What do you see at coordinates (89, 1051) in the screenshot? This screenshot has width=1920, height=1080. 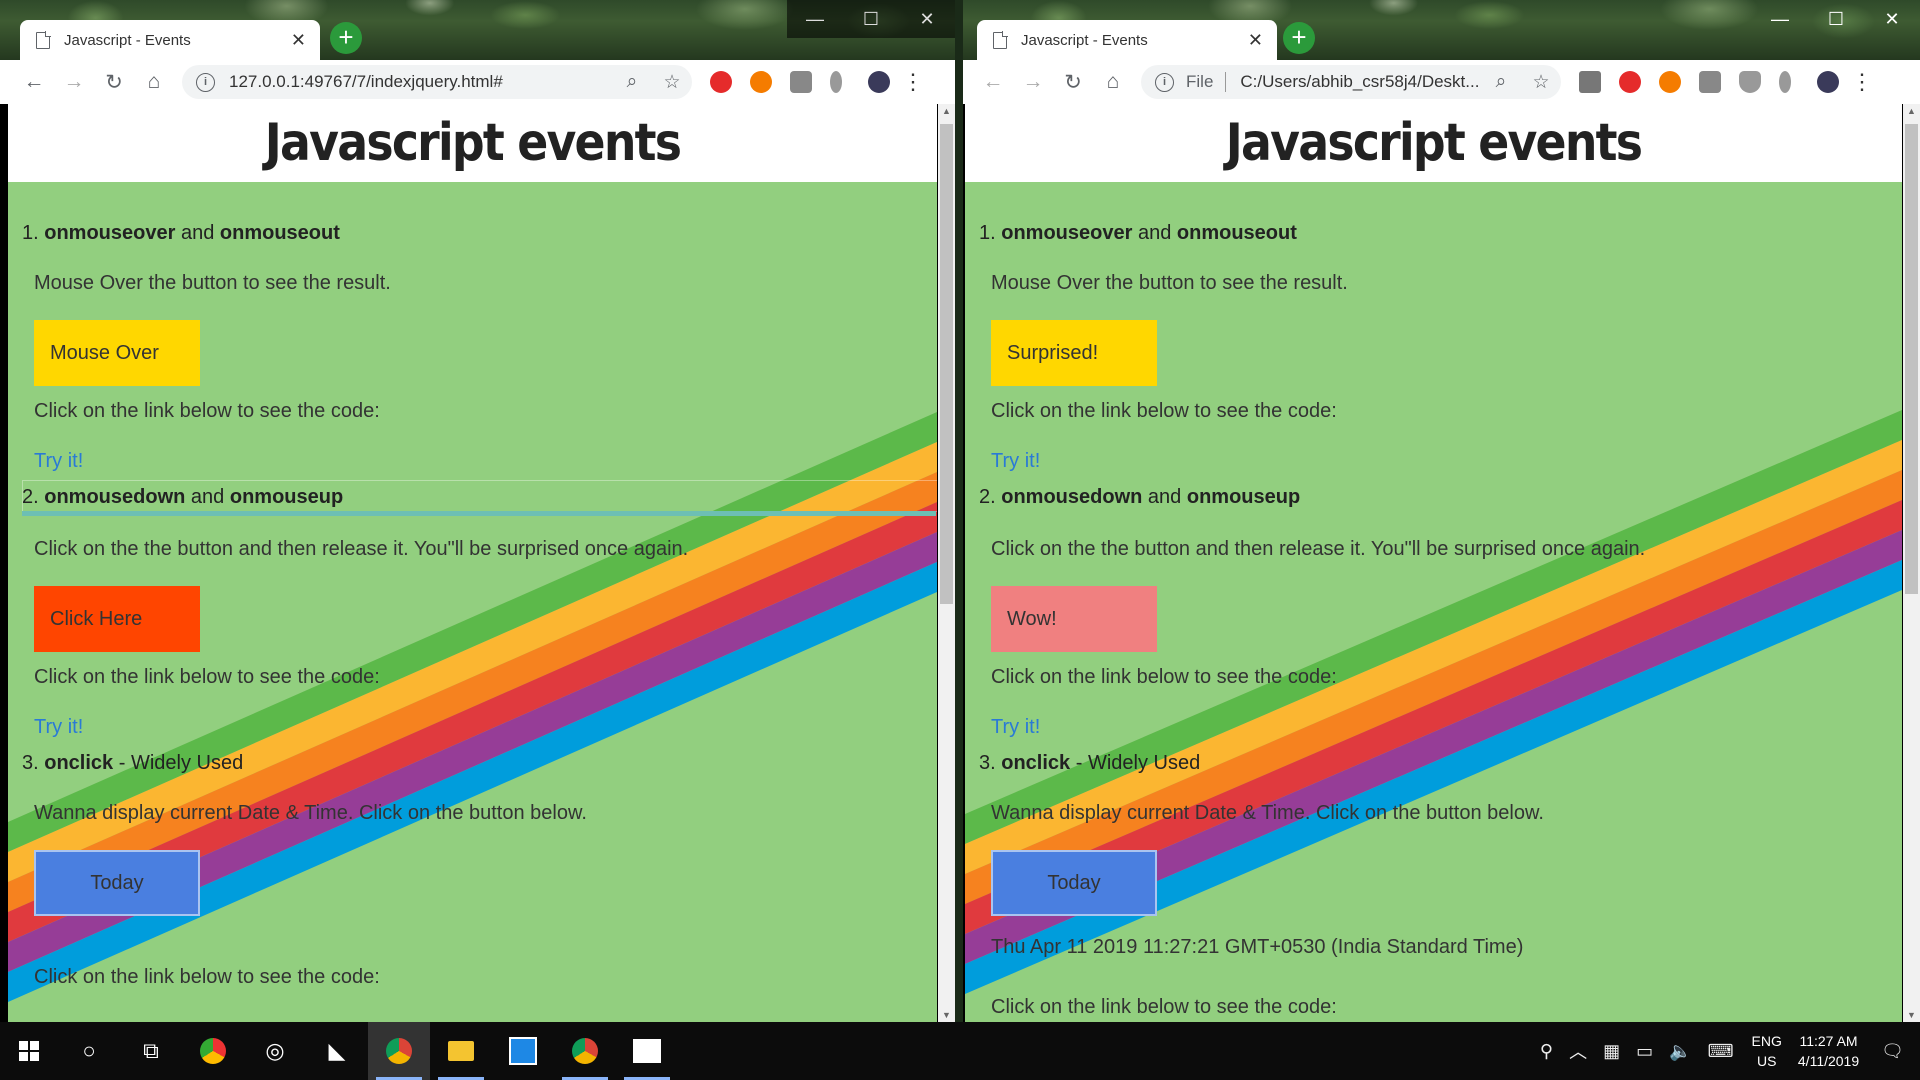 I see `search-icon: ○` at bounding box center [89, 1051].